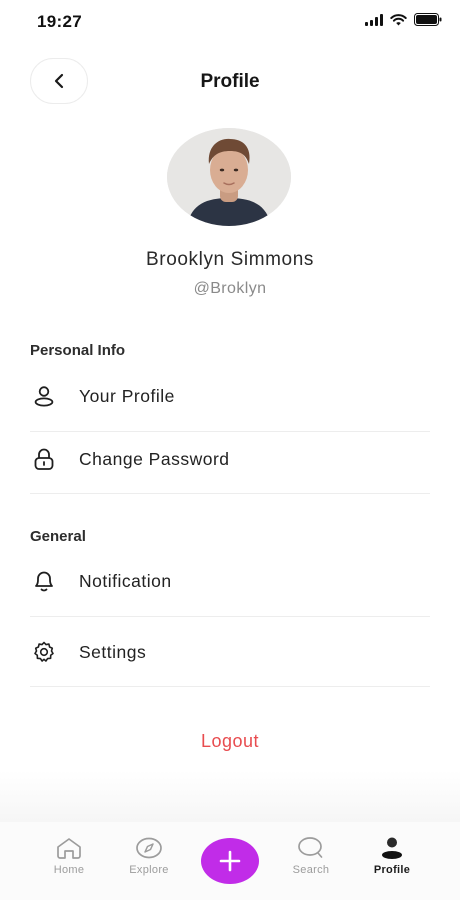 The height and width of the screenshot is (900, 460). I want to click on nav-item-search: Search, so click(311, 856).